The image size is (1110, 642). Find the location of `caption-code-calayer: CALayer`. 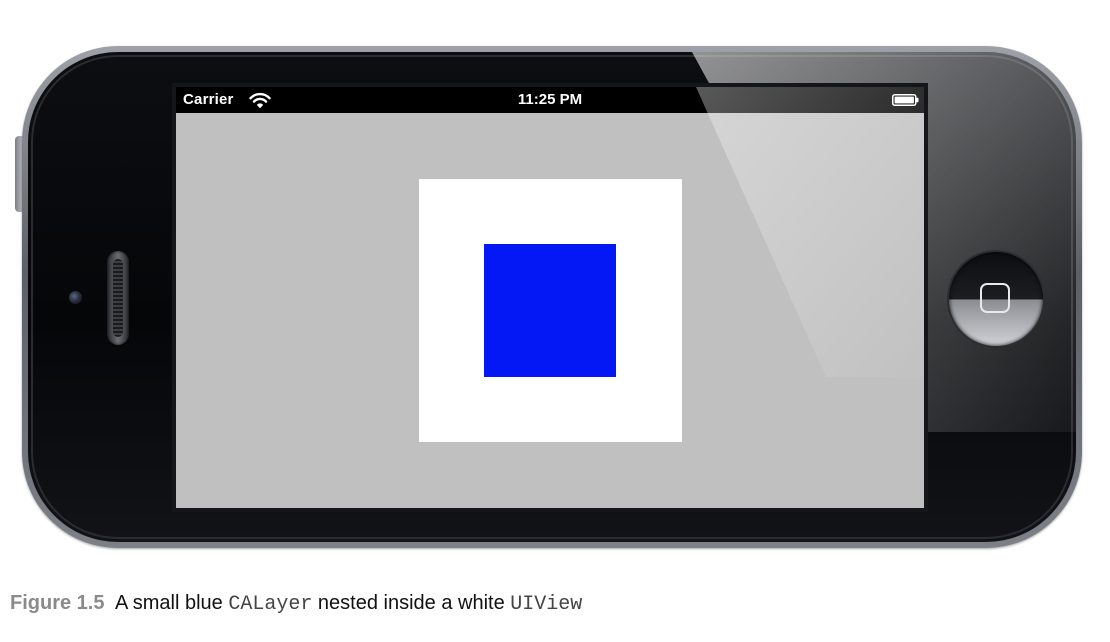

caption-code-calayer: CALayer is located at coordinates (270, 604).